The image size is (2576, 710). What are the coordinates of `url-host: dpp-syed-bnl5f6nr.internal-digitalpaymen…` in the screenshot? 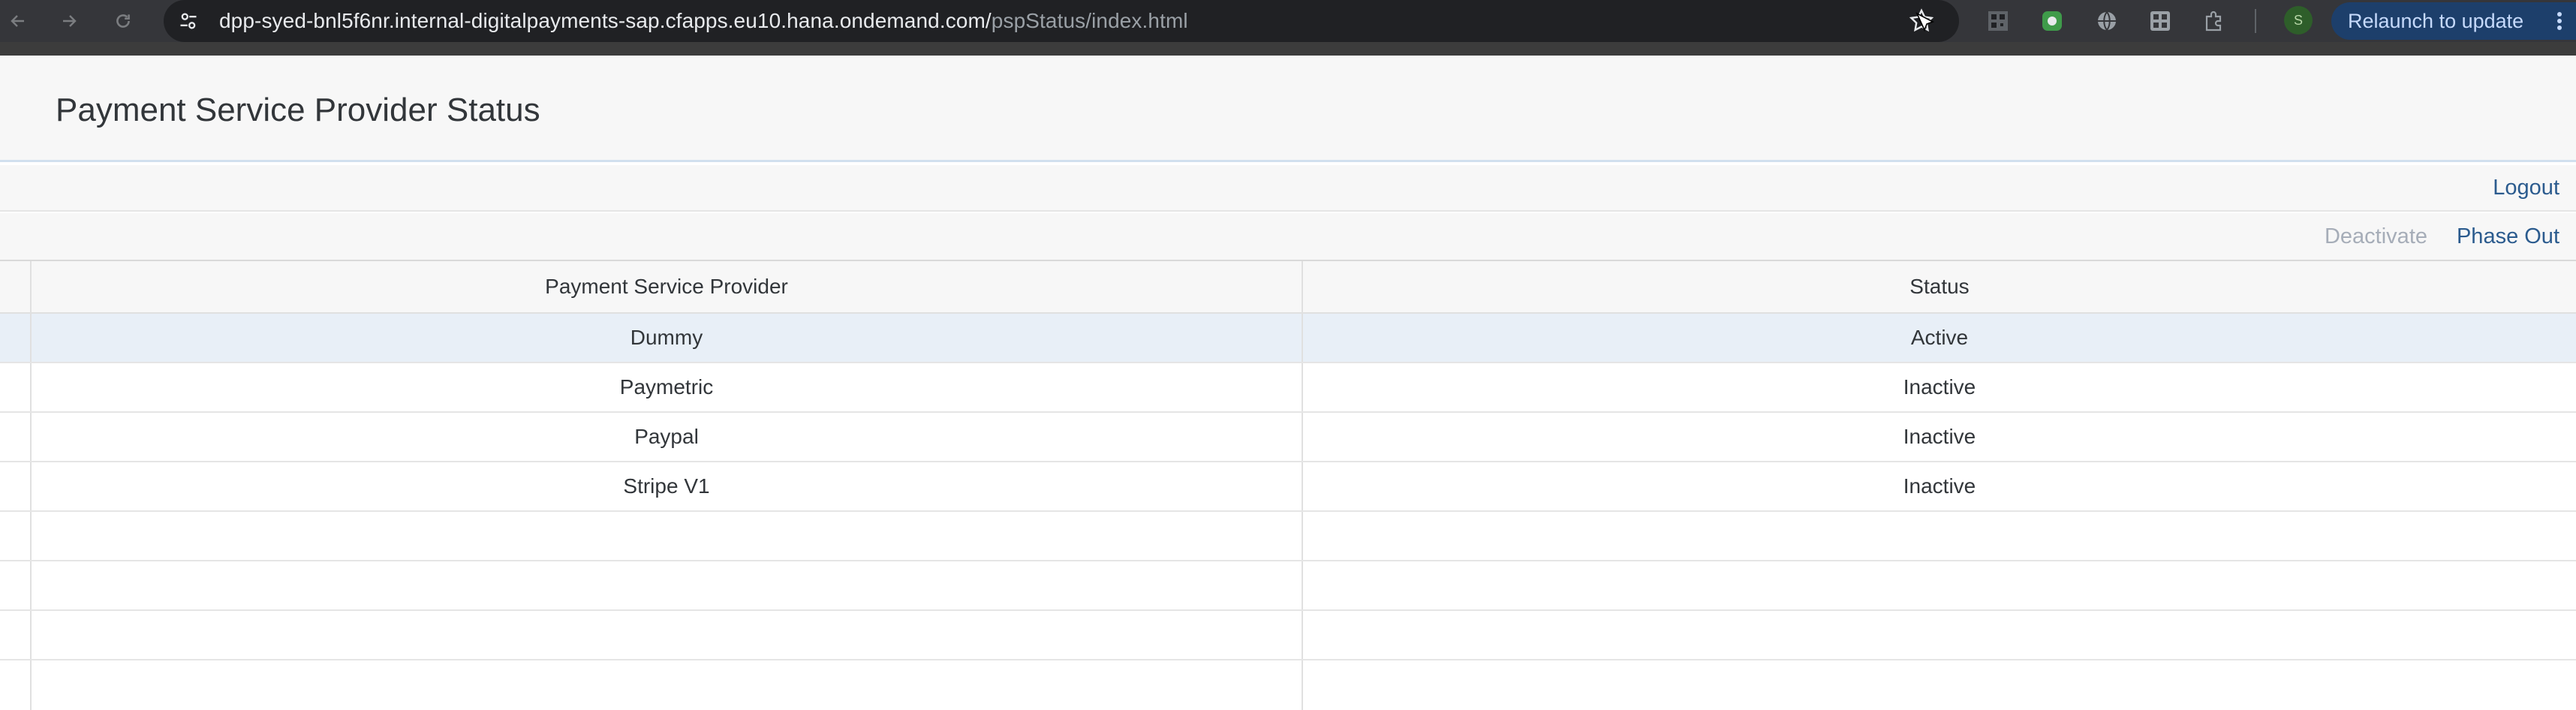 It's located at (605, 20).